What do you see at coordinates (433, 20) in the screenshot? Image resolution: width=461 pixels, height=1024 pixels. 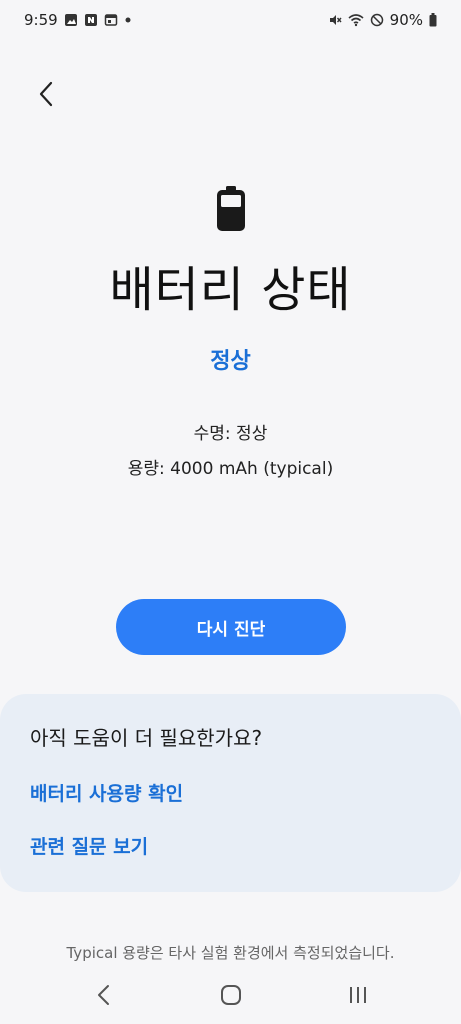 I see `status-battery-icon` at bounding box center [433, 20].